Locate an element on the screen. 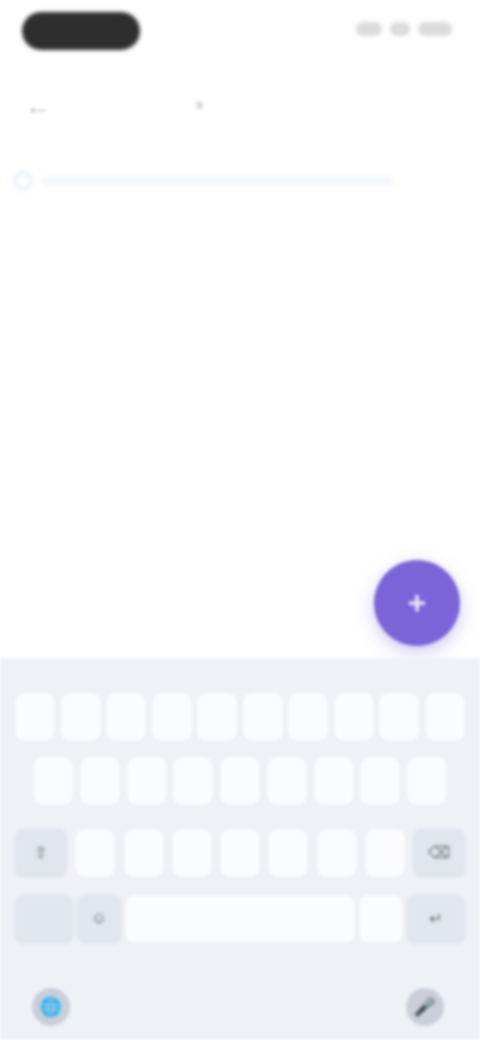 The height and width of the screenshot is (1040, 480). back-icon: ← is located at coordinates (38, 106).